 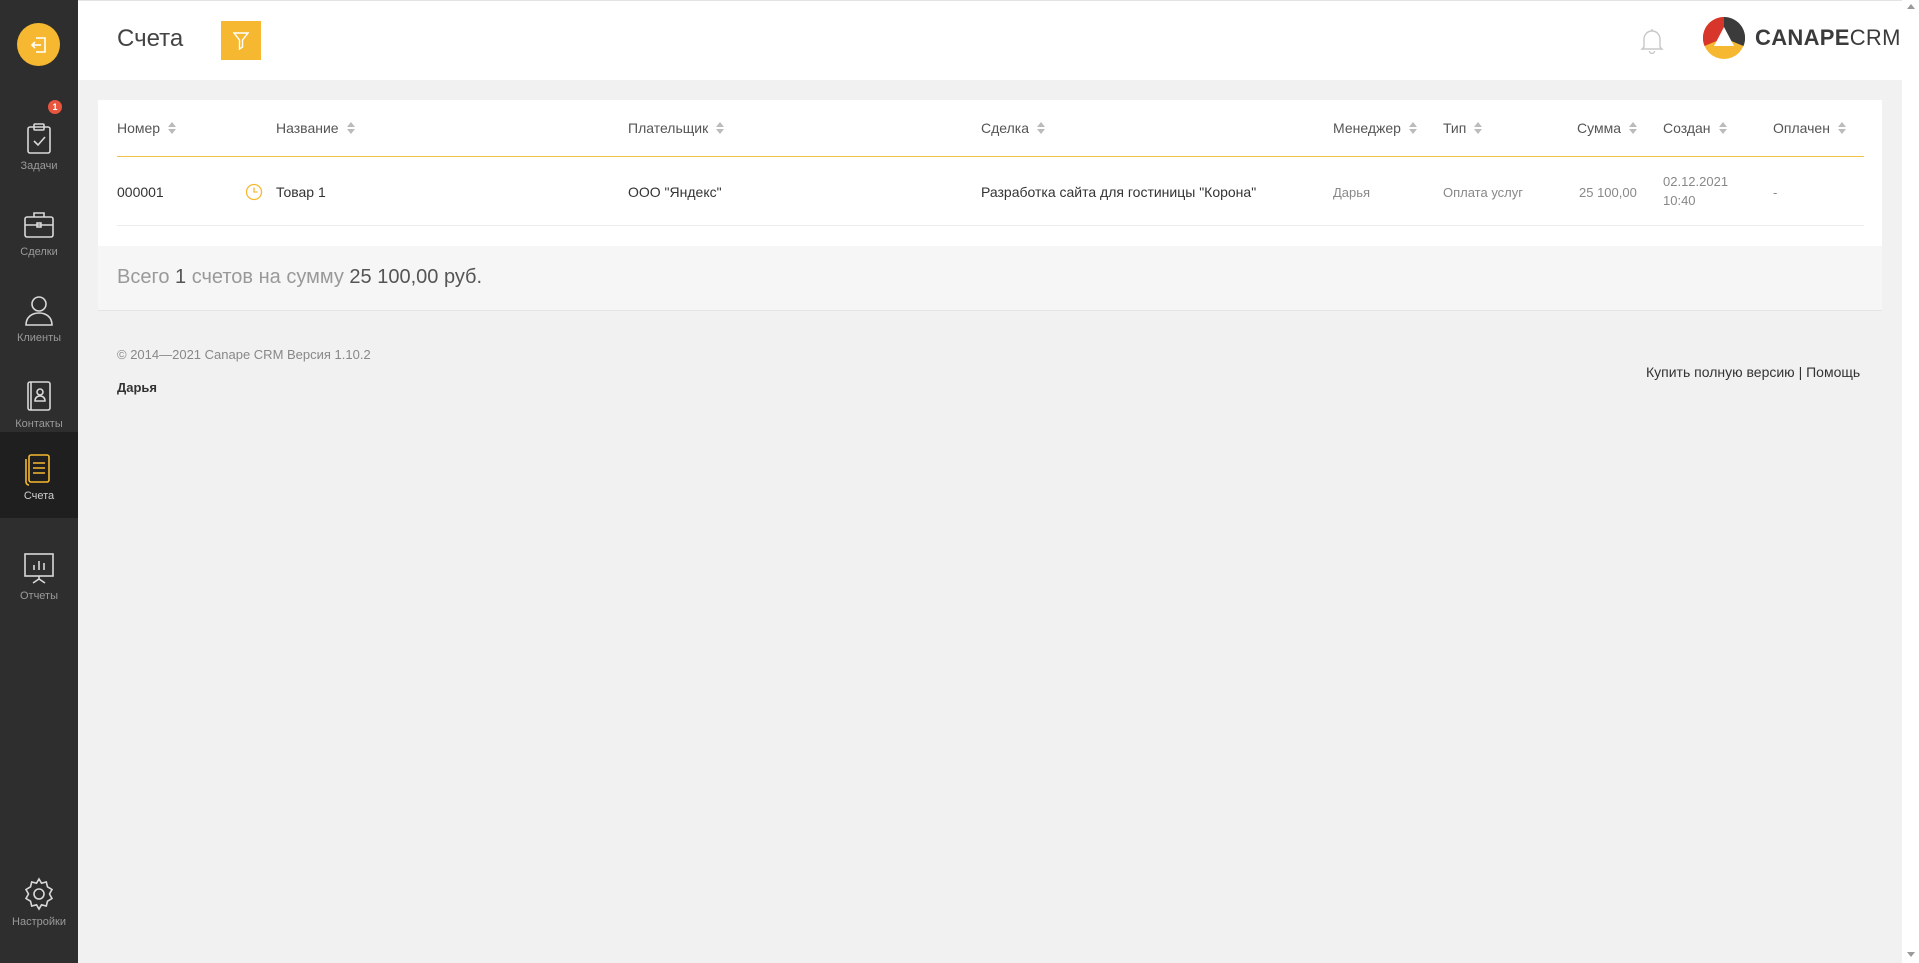 I want to click on brand-name: CANAPECRM, so click(x=1828, y=37).